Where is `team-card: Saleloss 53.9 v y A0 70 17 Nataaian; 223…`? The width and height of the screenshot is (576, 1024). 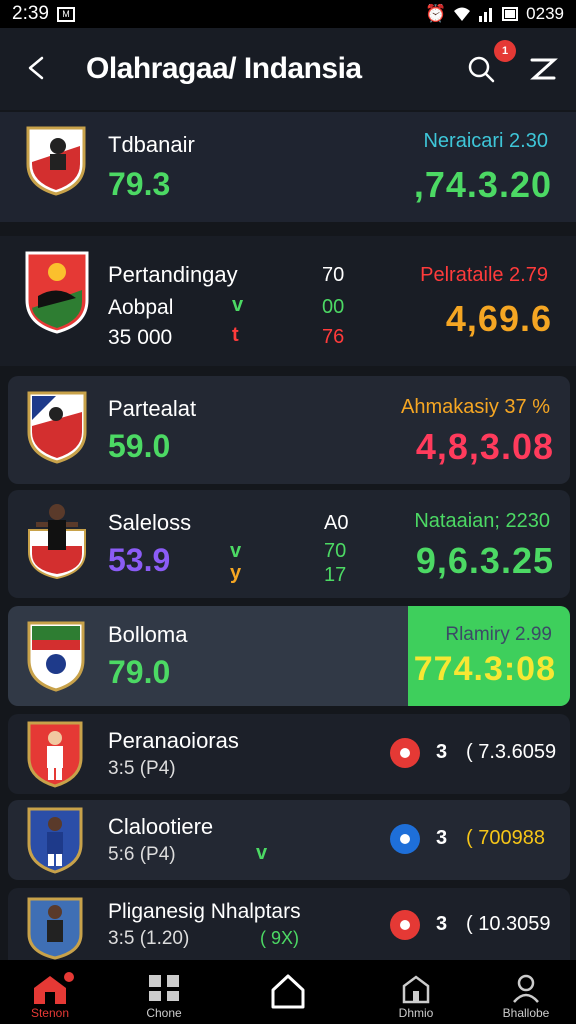 team-card: Saleloss 53.9 v y A0 70 17 Nataaian; 223… is located at coordinates (289, 544).